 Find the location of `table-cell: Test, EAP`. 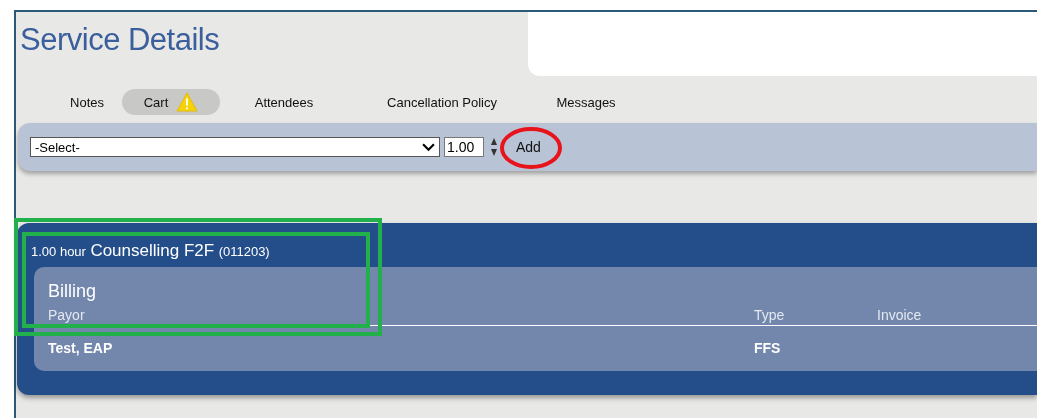

table-cell: Test, EAP is located at coordinates (80, 348).